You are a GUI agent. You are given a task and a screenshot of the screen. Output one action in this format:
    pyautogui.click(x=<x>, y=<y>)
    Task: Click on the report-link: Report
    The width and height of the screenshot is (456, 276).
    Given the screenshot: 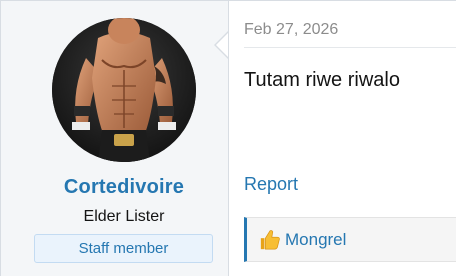 What is the action you would take?
    pyautogui.click(x=271, y=184)
    